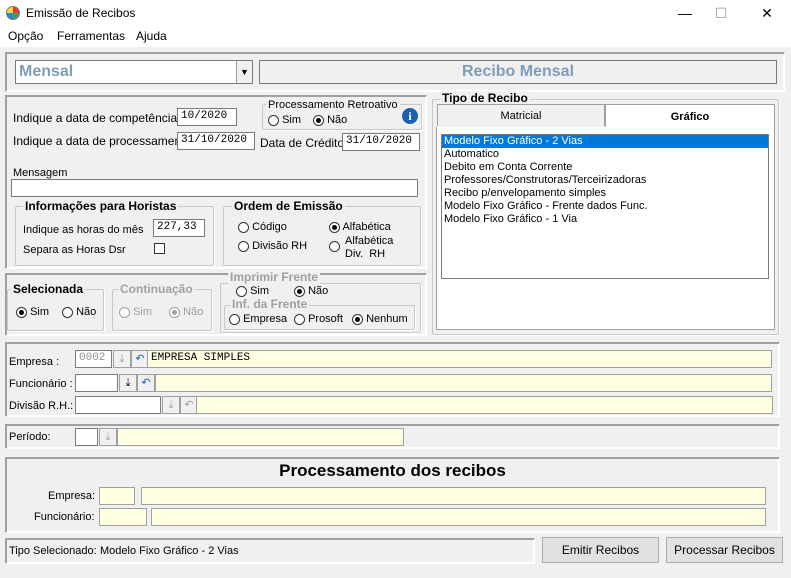 Image resolution: width=791 pixels, height=578 pixels. Describe the element at coordinates (685, 13) in the screenshot. I see `minimize-icon: —` at that location.